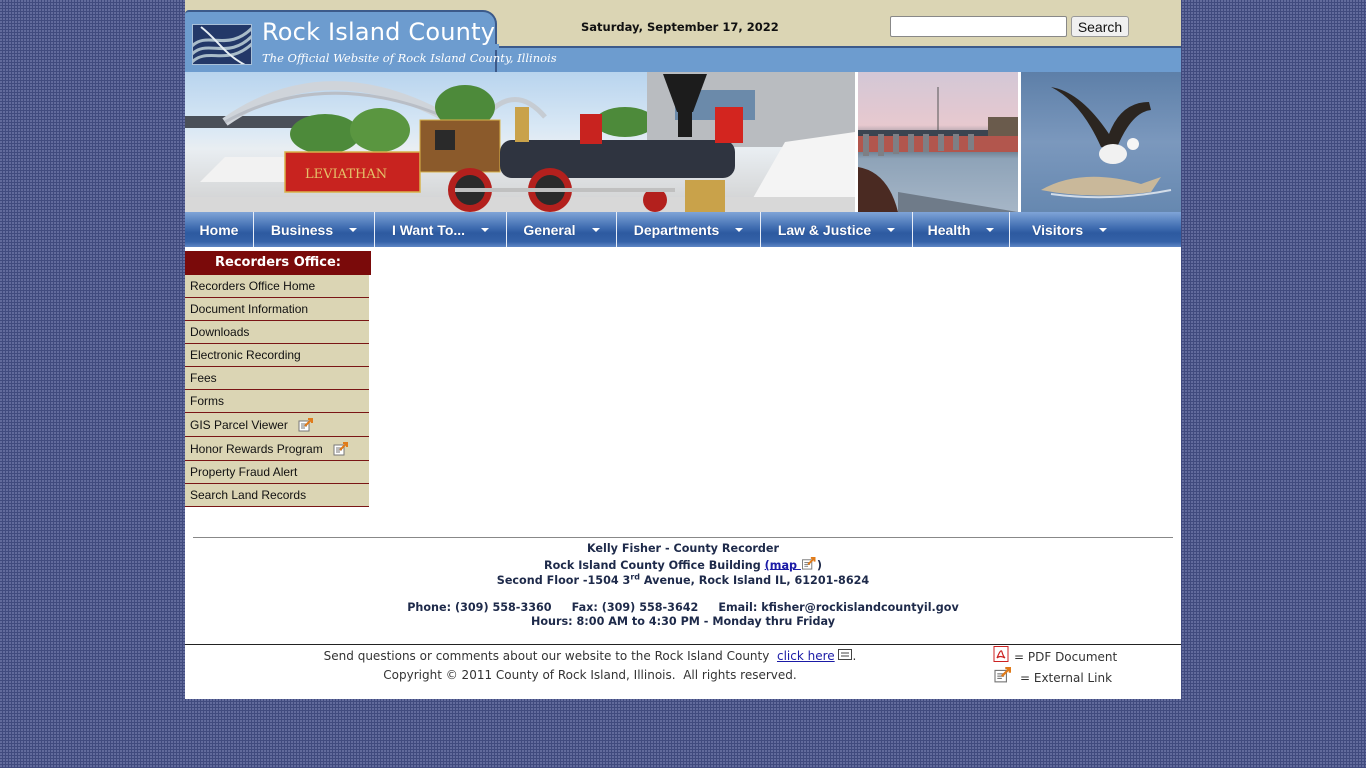 Image resolution: width=1366 pixels, height=768 pixels. Describe the element at coordinates (1100, 26) in the screenshot. I see `search-button: Search` at that location.